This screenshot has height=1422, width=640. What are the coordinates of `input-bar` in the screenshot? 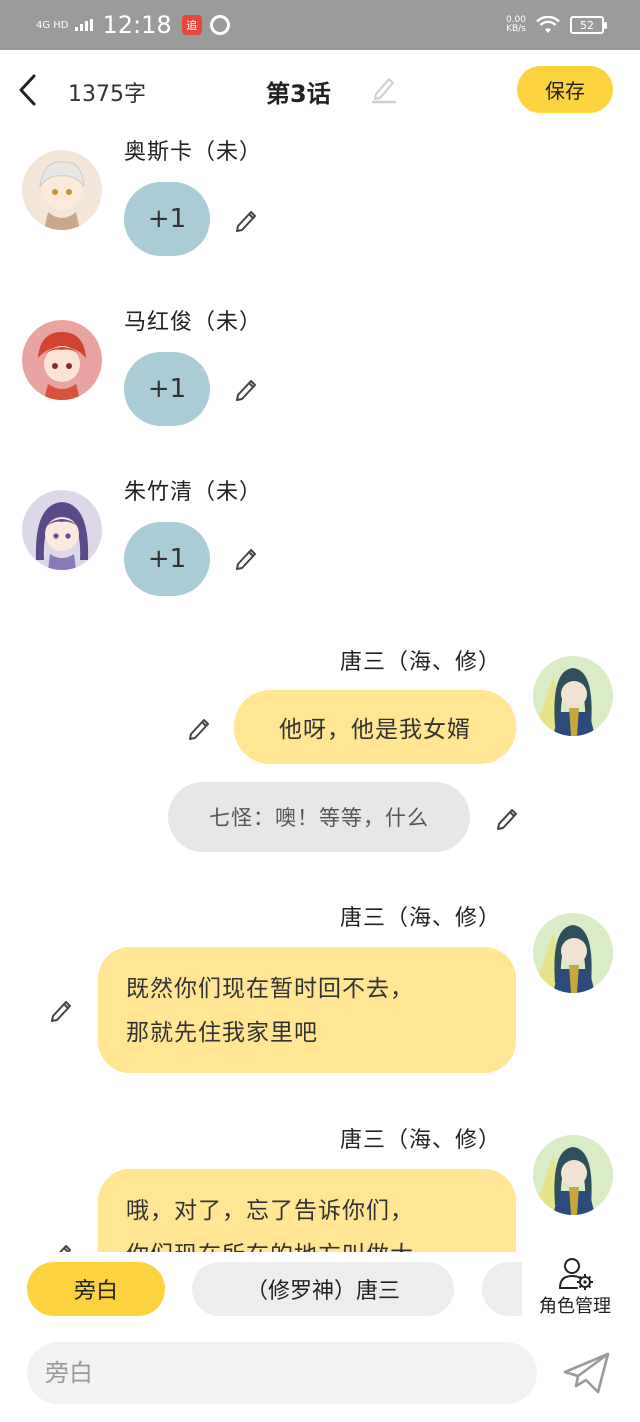 It's located at (320, 1377).